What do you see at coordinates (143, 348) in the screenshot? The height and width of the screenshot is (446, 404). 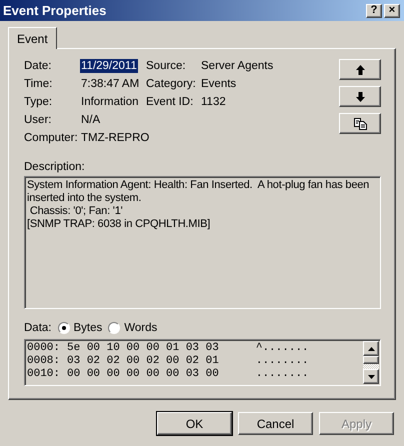 I see `hex-bytes: 5e 00 10 00 00 01 03 03` at bounding box center [143, 348].